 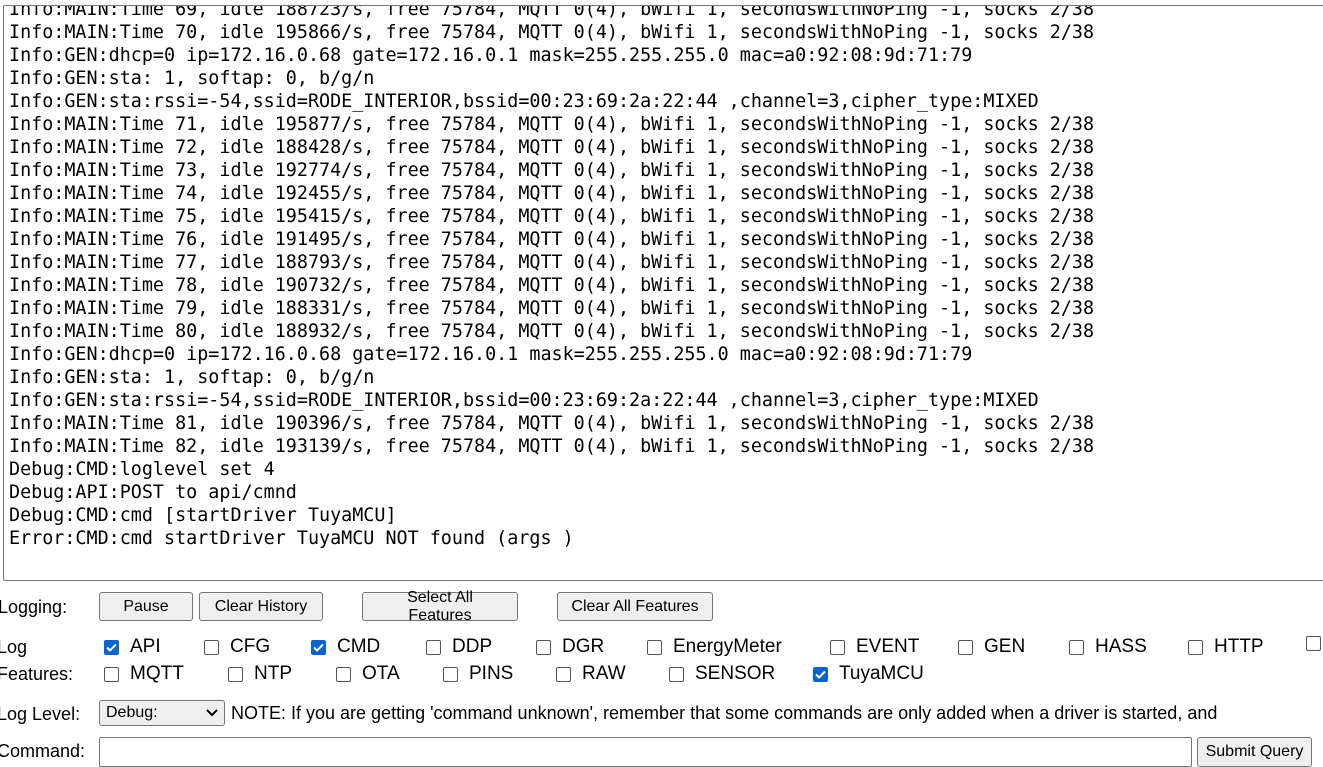 I want to click on feature-event: EVENT, so click(x=874, y=647).